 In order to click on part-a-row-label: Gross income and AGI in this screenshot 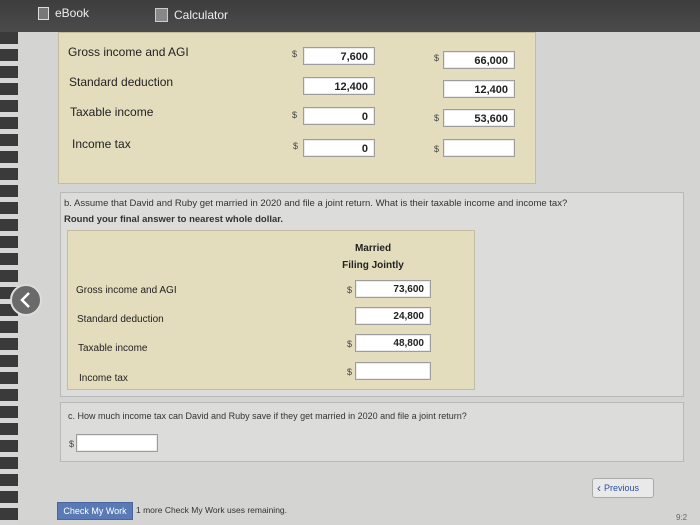, I will do `click(128, 52)`.